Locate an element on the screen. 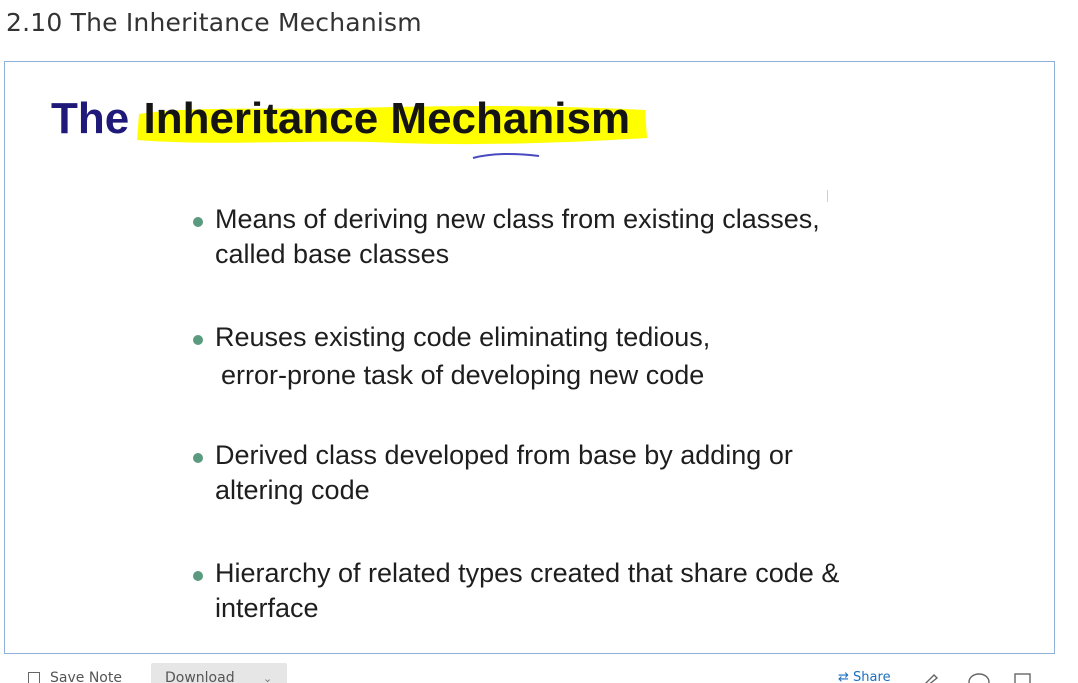  pen-underline is located at coordinates (506, 155).